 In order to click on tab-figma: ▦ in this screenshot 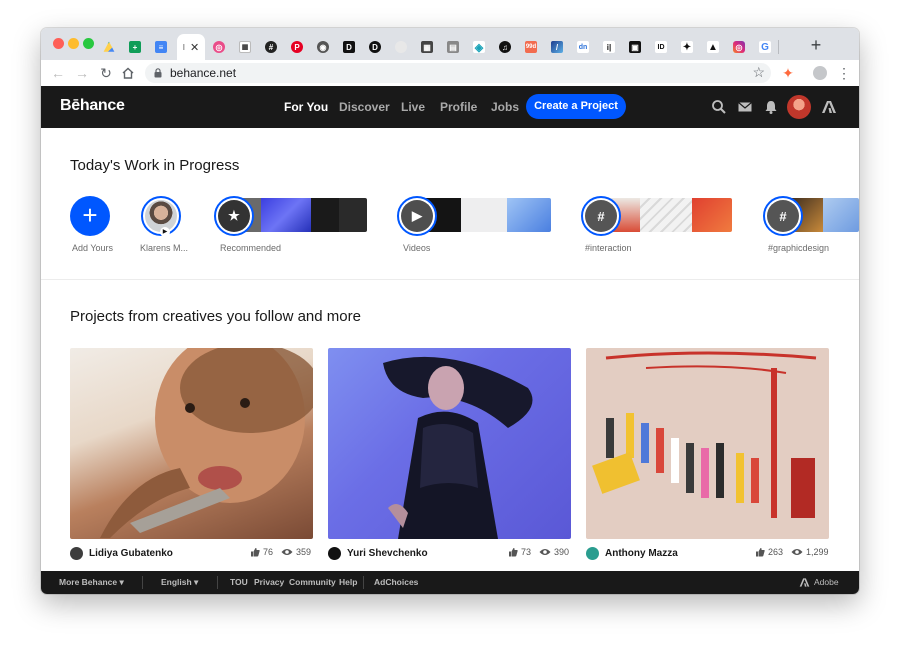, I will do `click(245, 47)`.